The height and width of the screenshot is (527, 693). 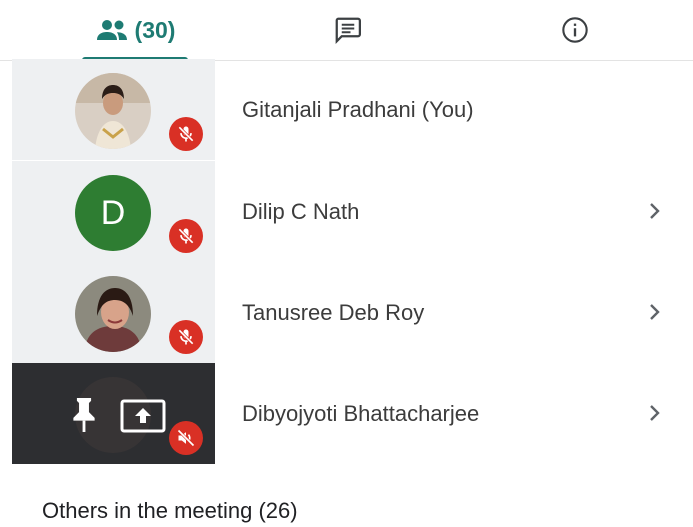 I want to click on people-count: (30), so click(x=155, y=29).